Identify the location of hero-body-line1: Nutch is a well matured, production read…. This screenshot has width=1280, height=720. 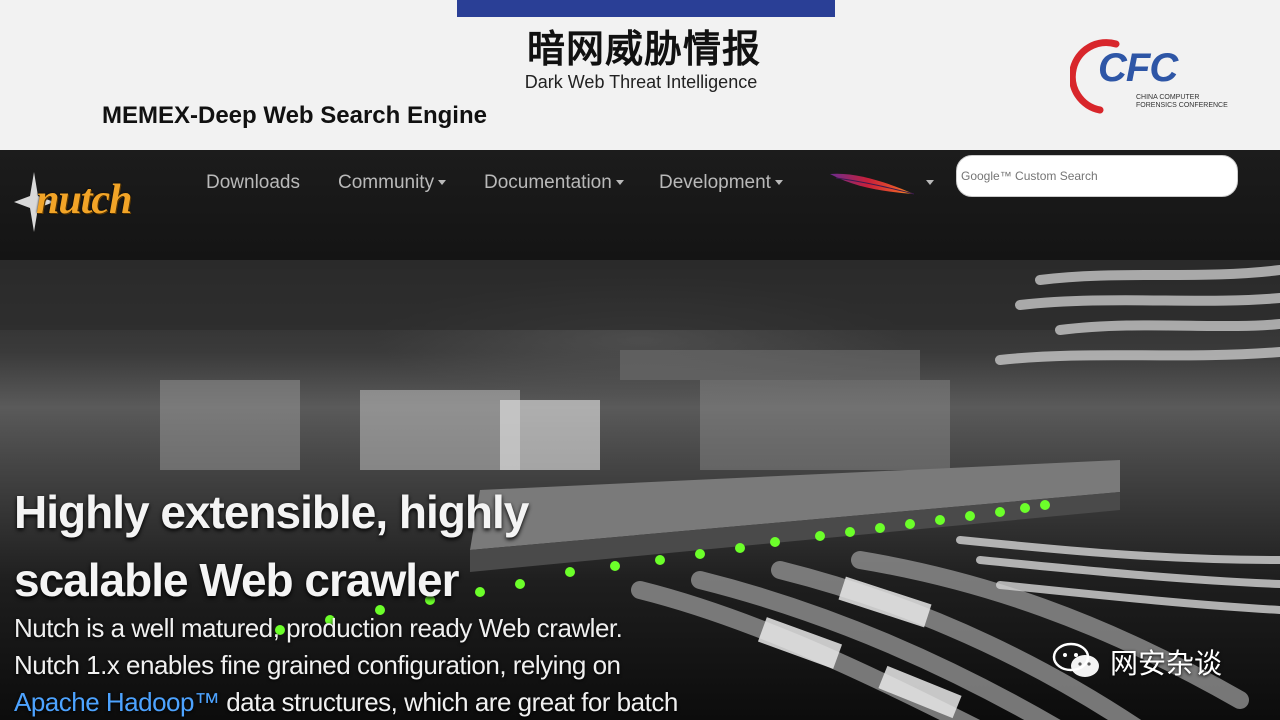
(318, 628).